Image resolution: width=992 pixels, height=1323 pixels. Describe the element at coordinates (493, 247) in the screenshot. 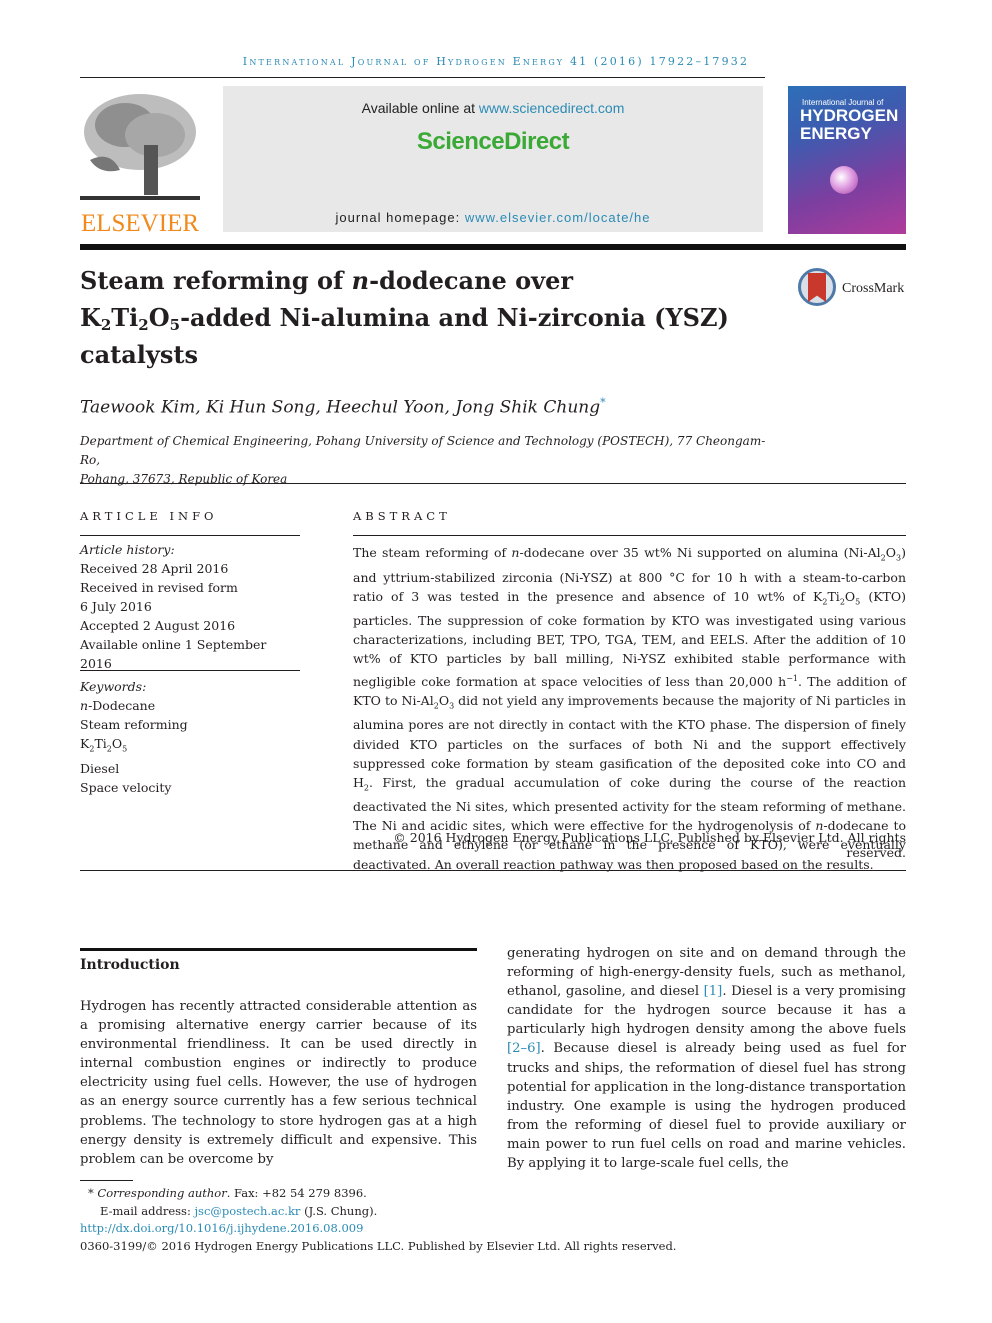

I see `masthead-rule` at that location.